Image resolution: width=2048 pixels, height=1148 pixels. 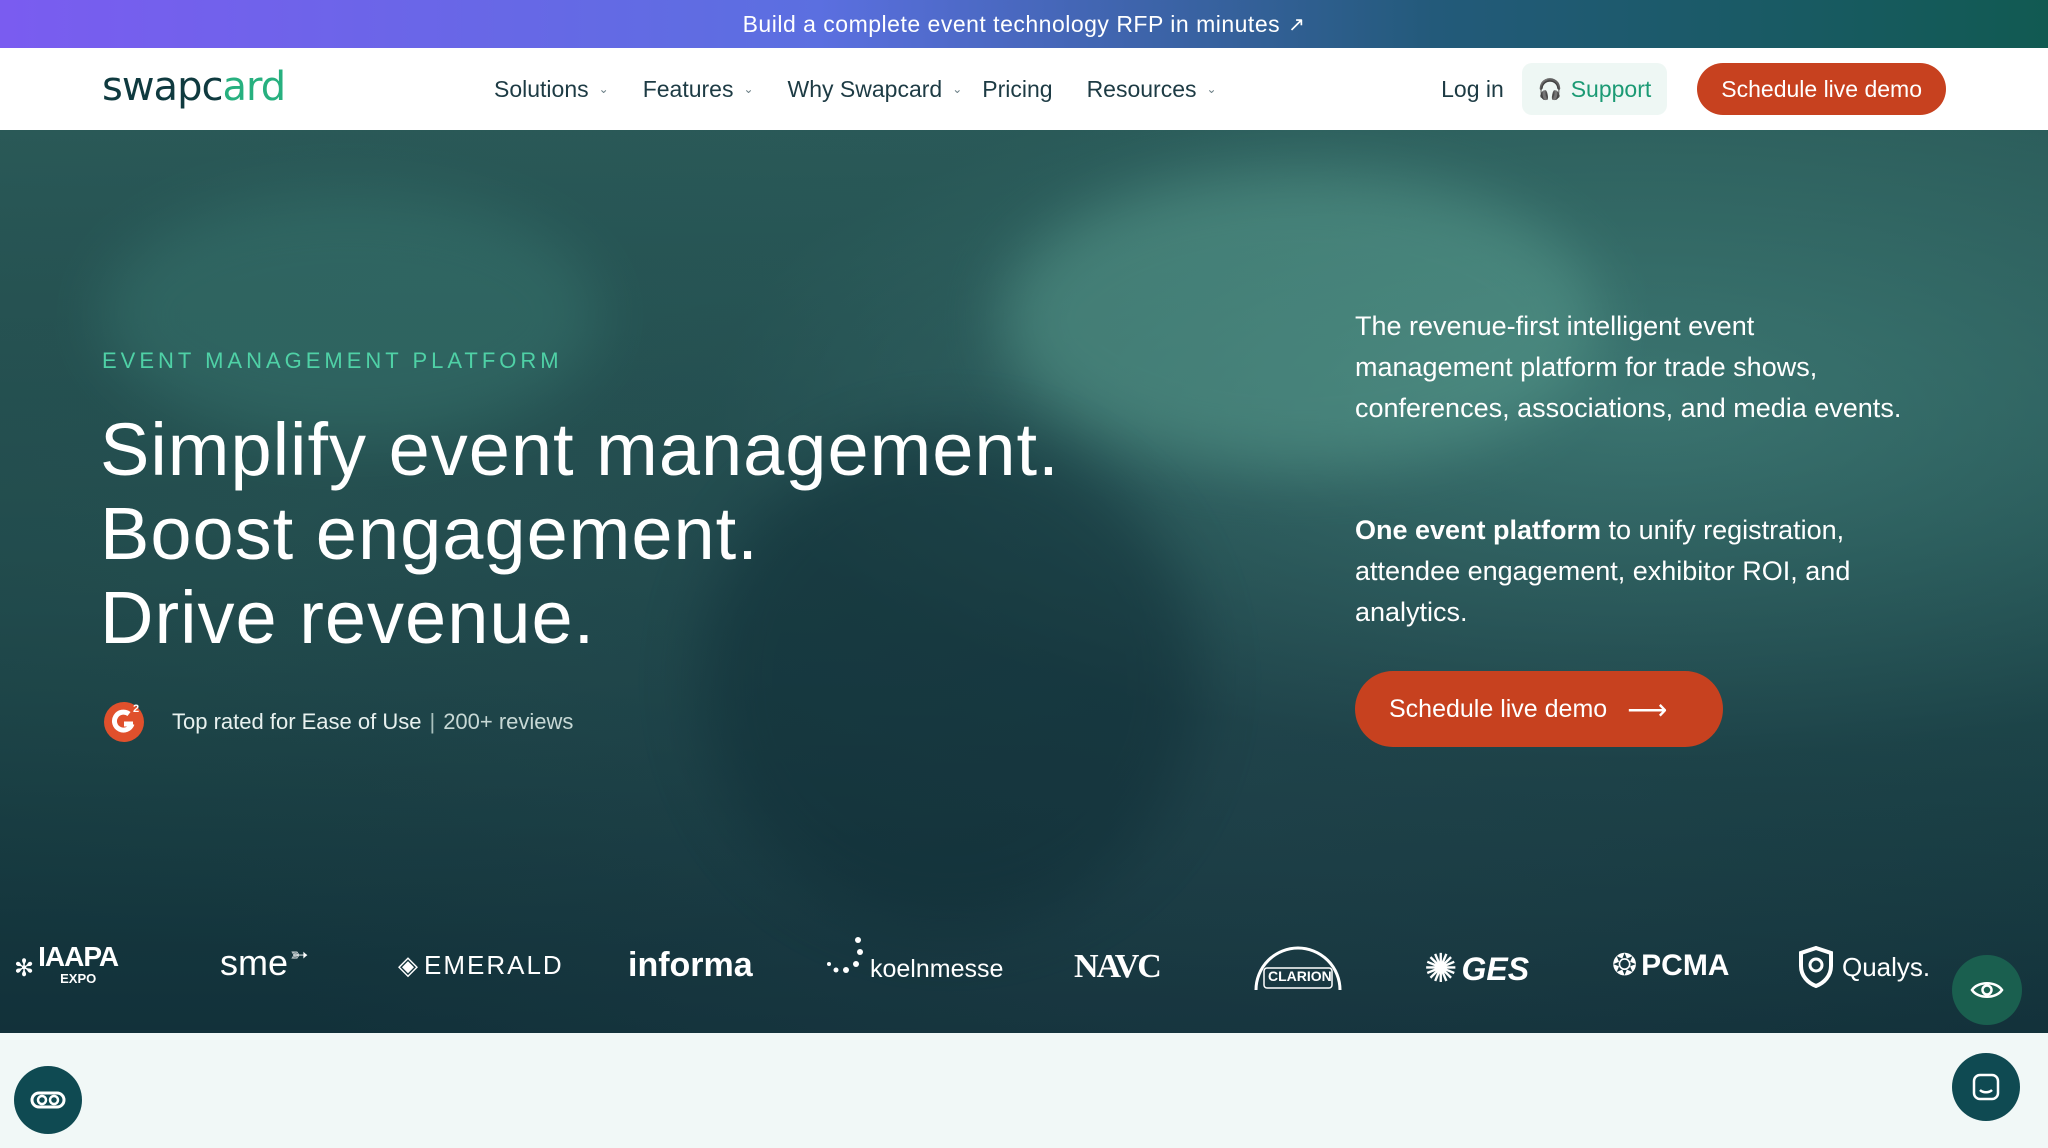 I want to click on nav-item-resources: Resources ⌄, so click(x=1152, y=89).